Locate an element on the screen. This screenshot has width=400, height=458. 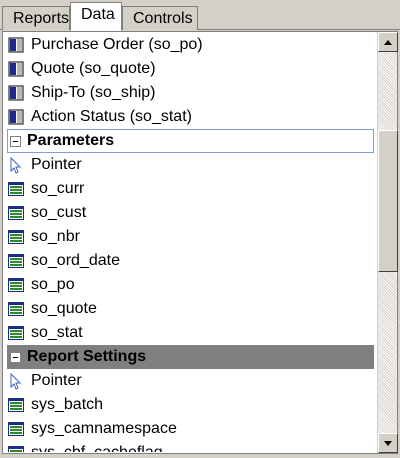
table-label: Action Status (so_stat) is located at coordinates (111, 116).